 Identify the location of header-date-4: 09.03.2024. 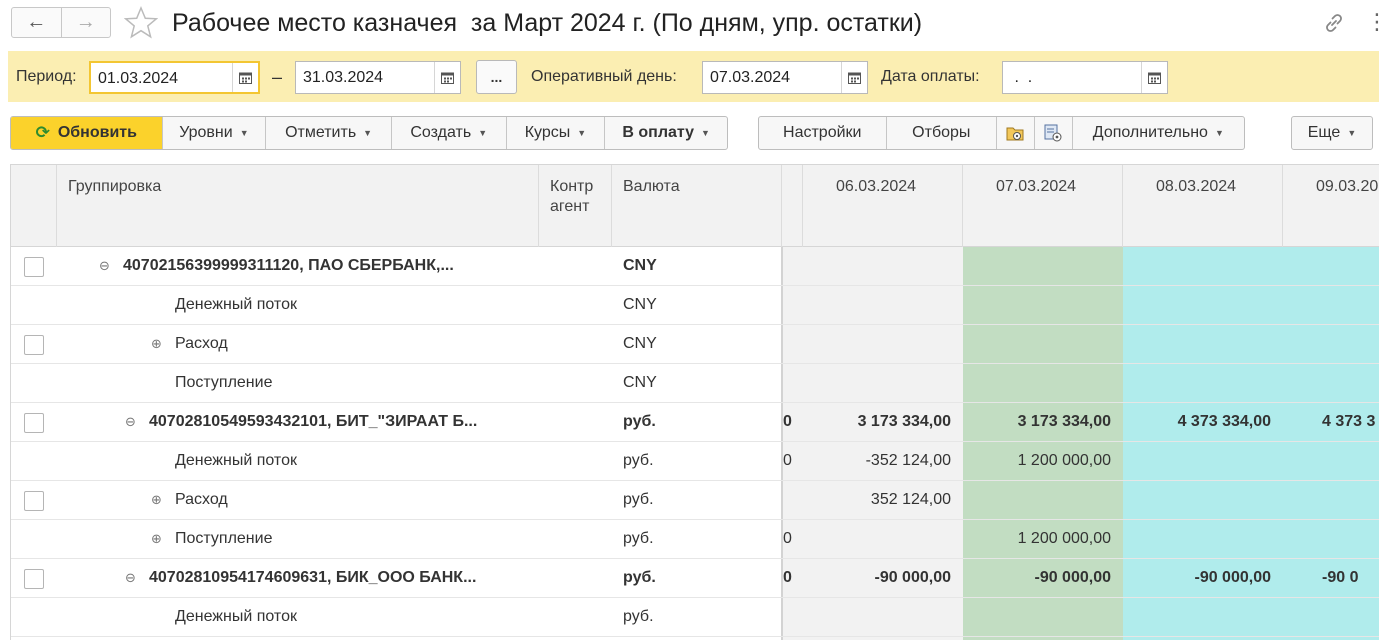
(1331, 206).